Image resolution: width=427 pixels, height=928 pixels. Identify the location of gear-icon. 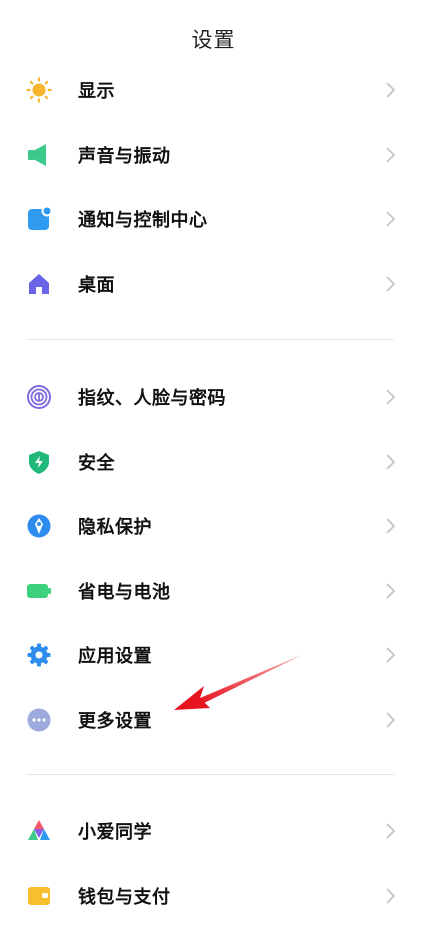
(39, 655).